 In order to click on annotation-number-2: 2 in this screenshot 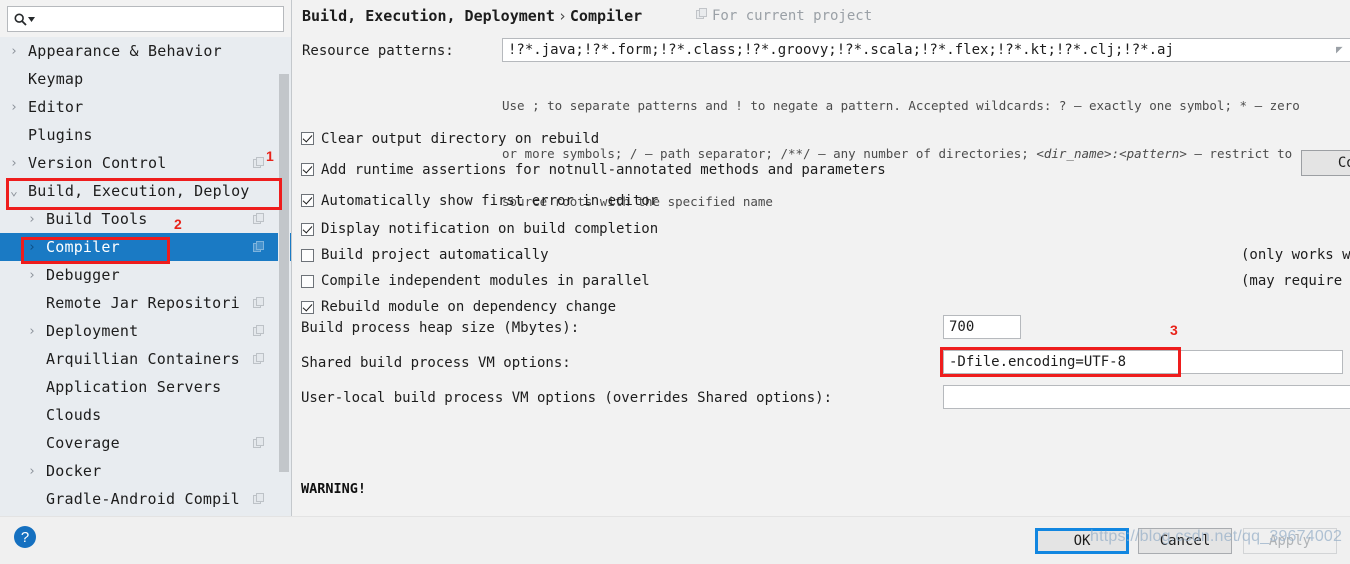, I will do `click(178, 224)`.